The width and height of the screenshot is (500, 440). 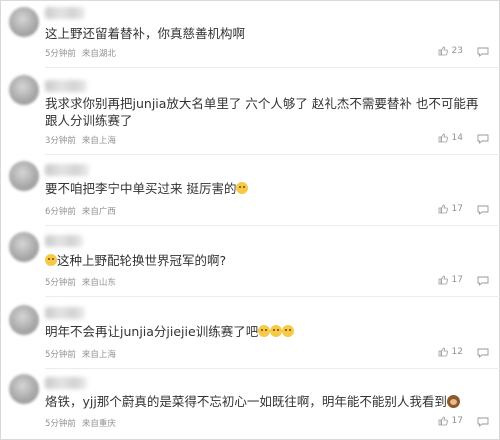 What do you see at coordinates (152, 331) in the screenshot?
I see `comment-text-content: 明年不会再让junjia分jiejie训练赛了吧` at bounding box center [152, 331].